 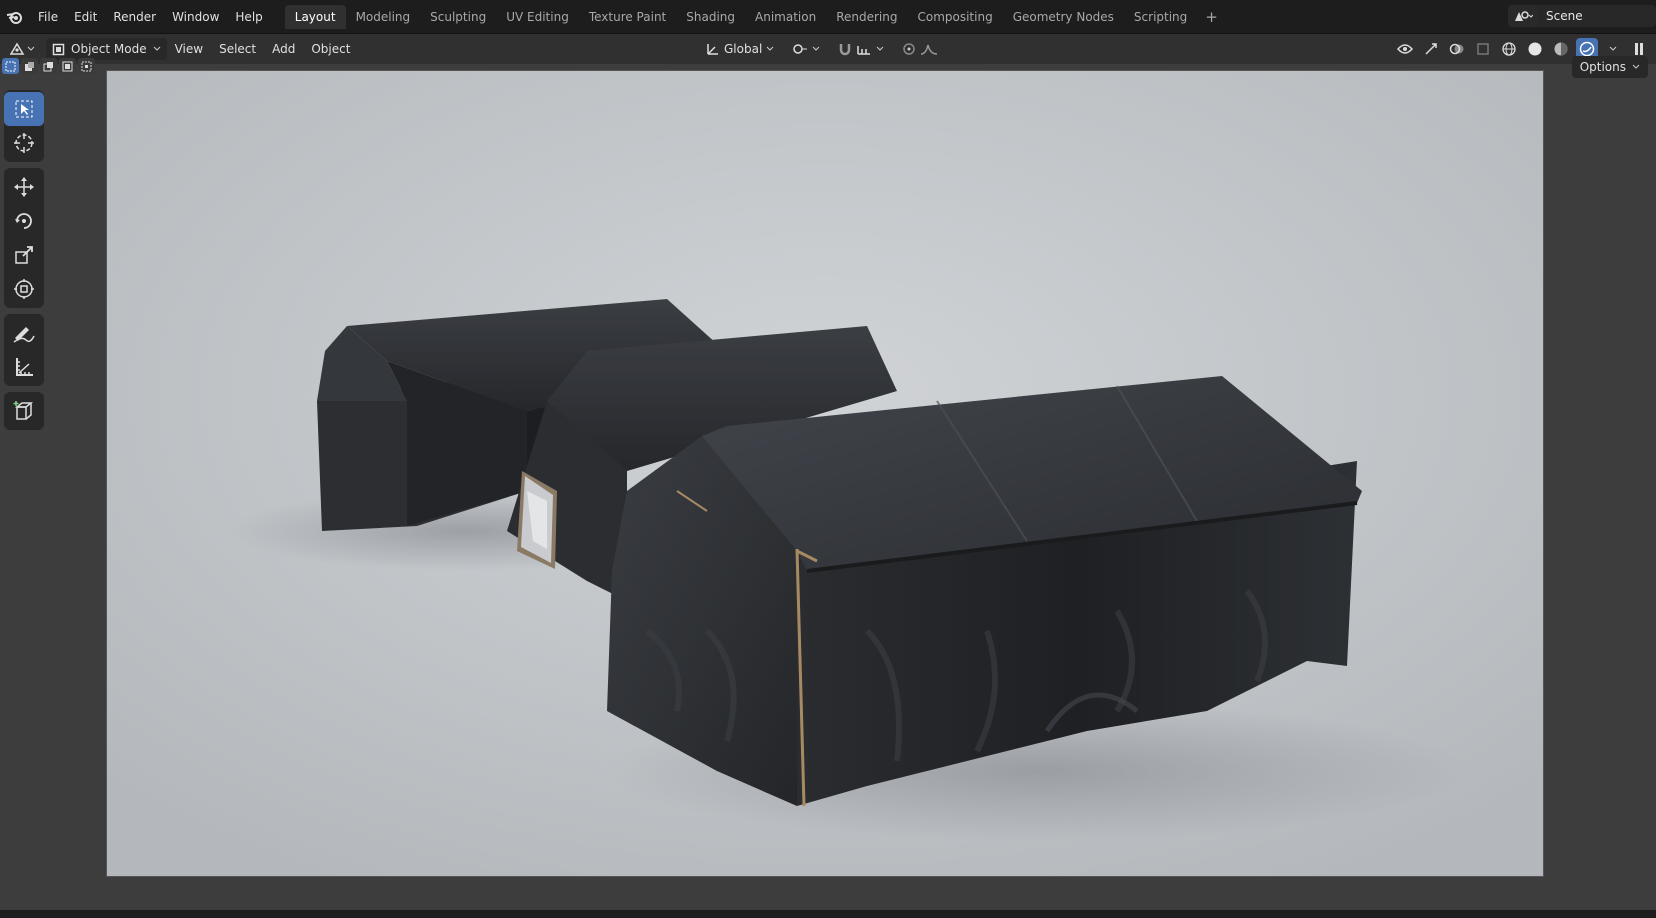 I want to click on move-icon, so click(x=24, y=187).